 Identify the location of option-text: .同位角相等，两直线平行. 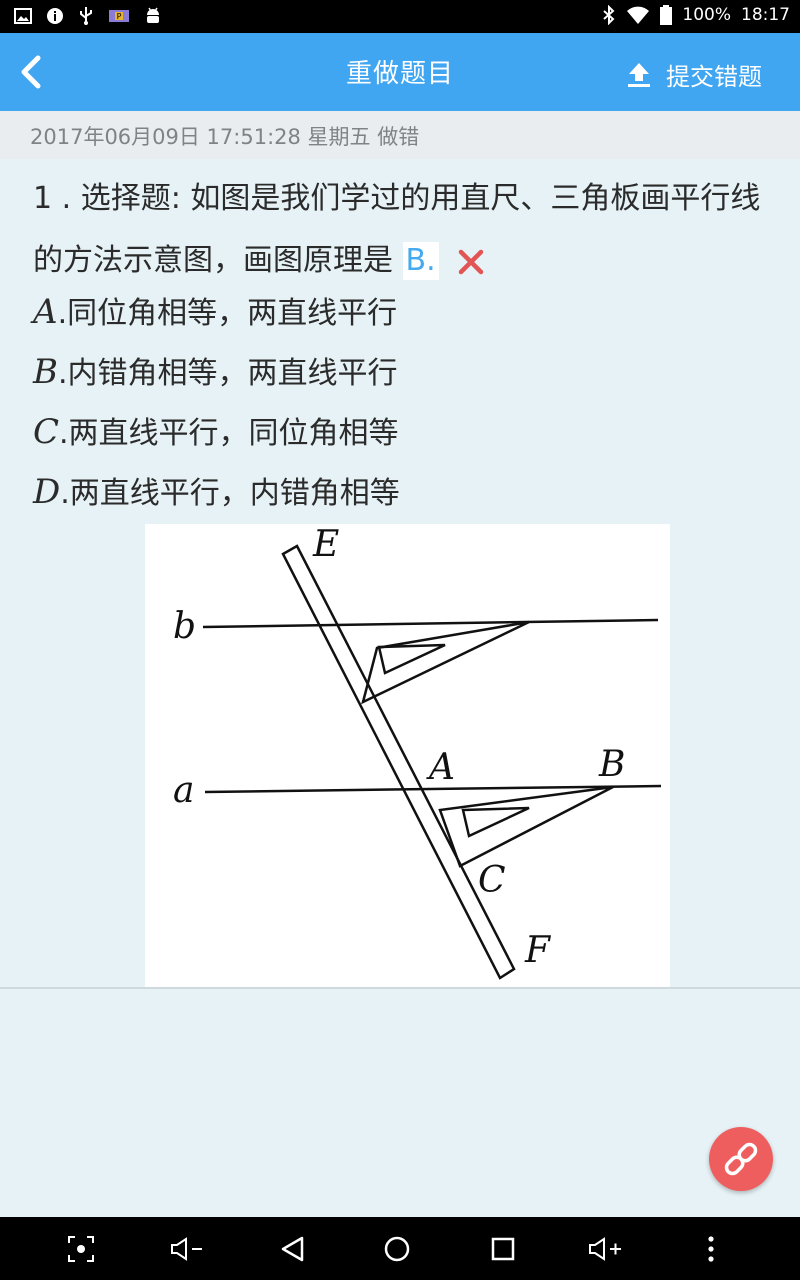
(227, 313).